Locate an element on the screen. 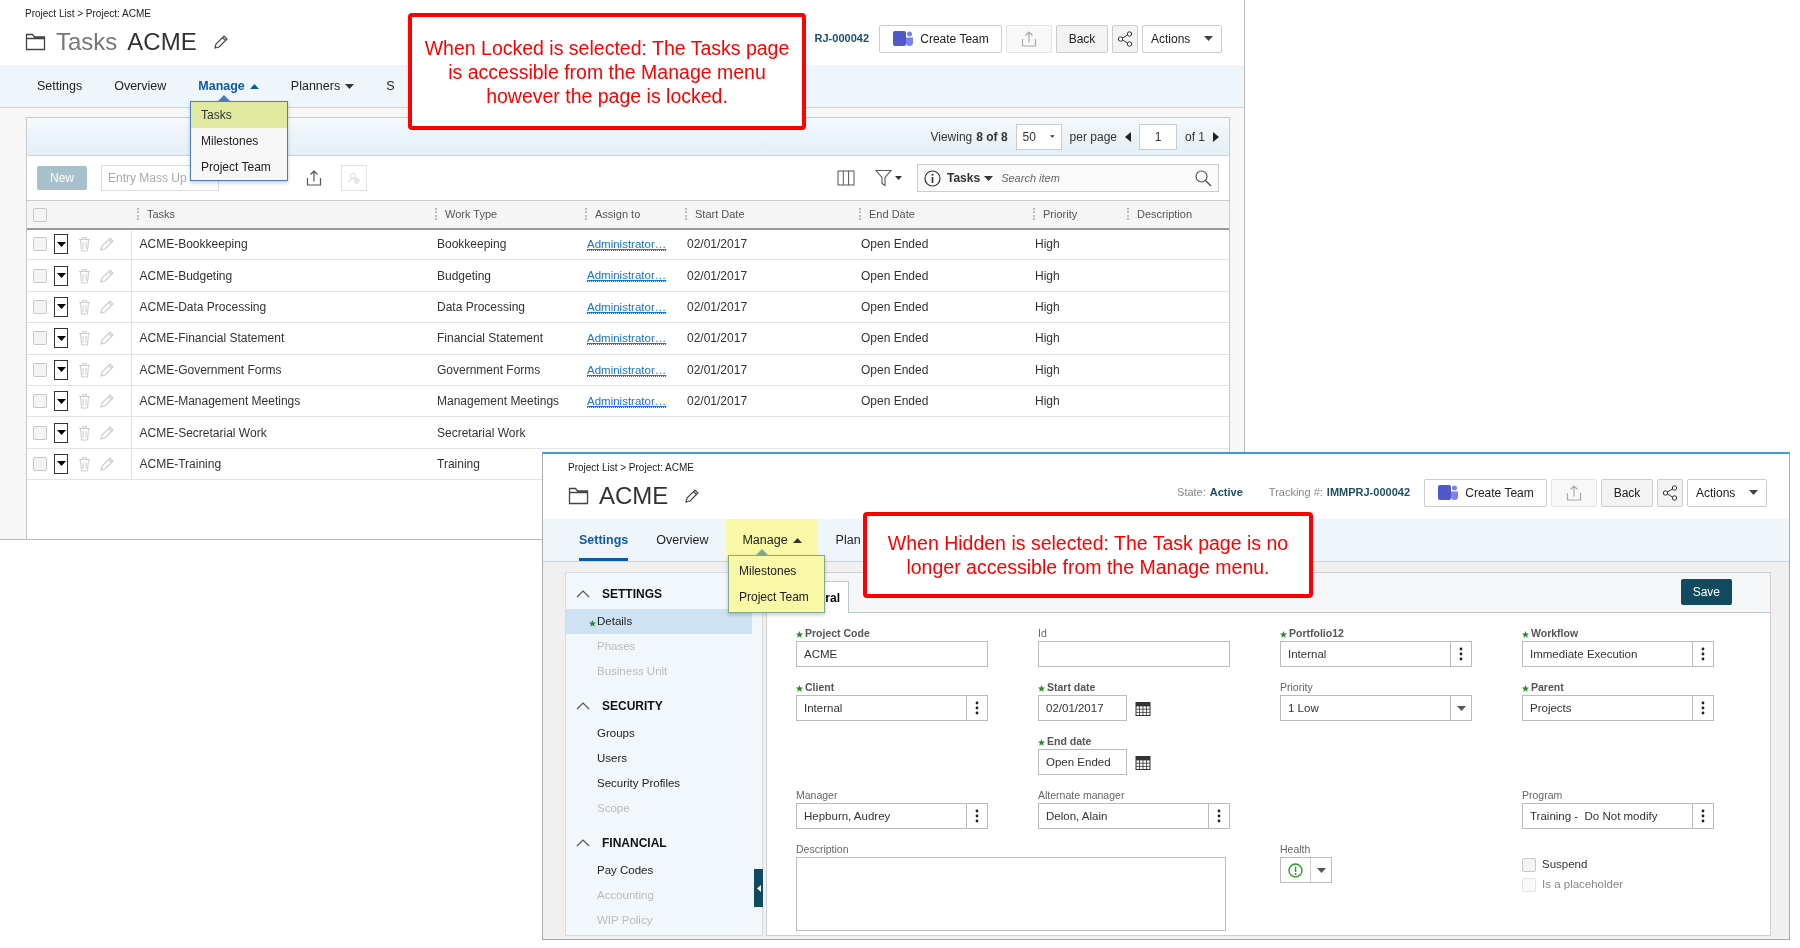  column-header: End Date is located at coordinates (887, 214).